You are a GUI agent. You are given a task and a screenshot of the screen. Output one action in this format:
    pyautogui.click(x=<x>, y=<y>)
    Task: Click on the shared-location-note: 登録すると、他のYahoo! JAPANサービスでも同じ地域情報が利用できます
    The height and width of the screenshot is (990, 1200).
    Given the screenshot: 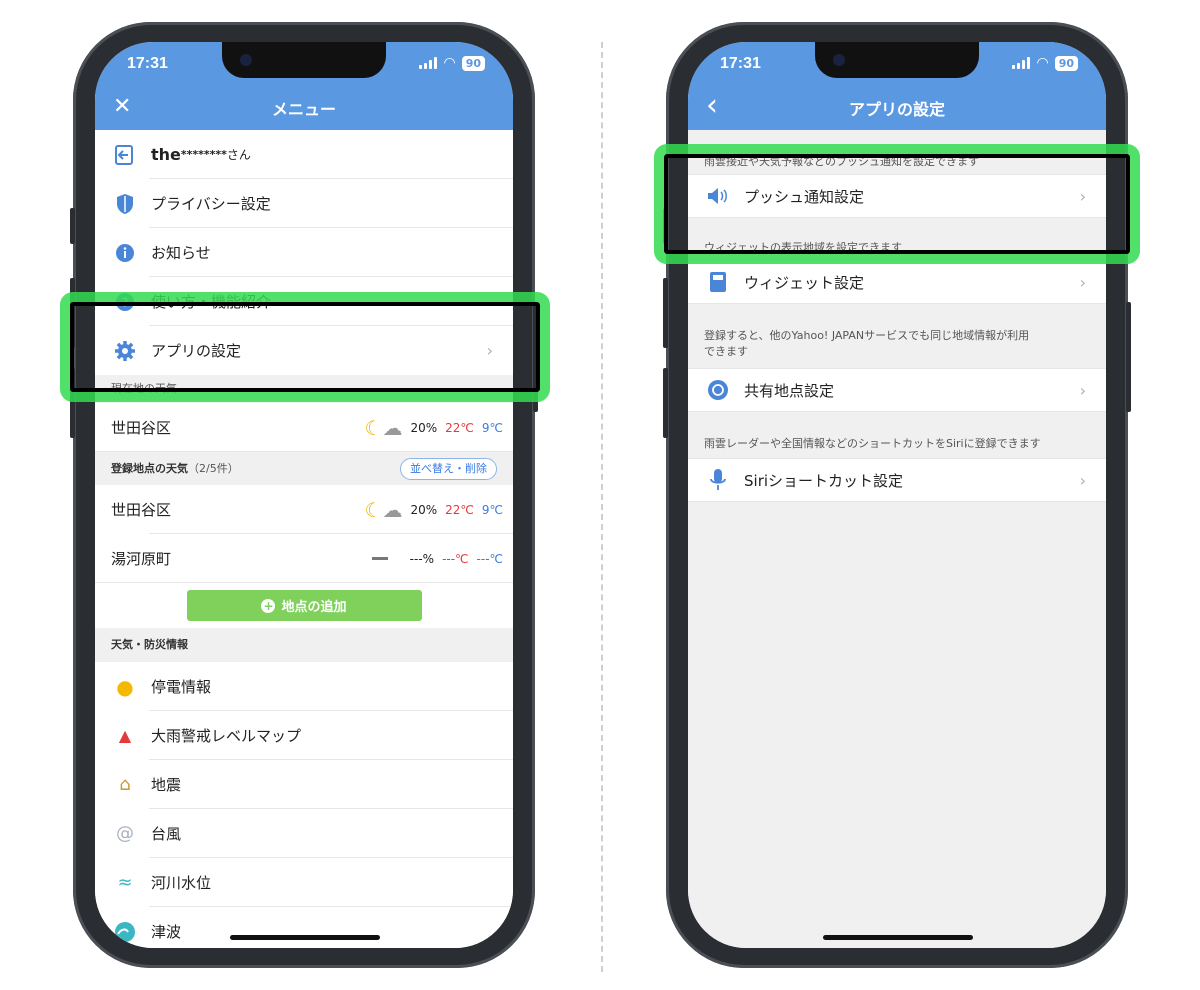 What is the action you would take?
    pyautogui.click(x=897, y=345)
    